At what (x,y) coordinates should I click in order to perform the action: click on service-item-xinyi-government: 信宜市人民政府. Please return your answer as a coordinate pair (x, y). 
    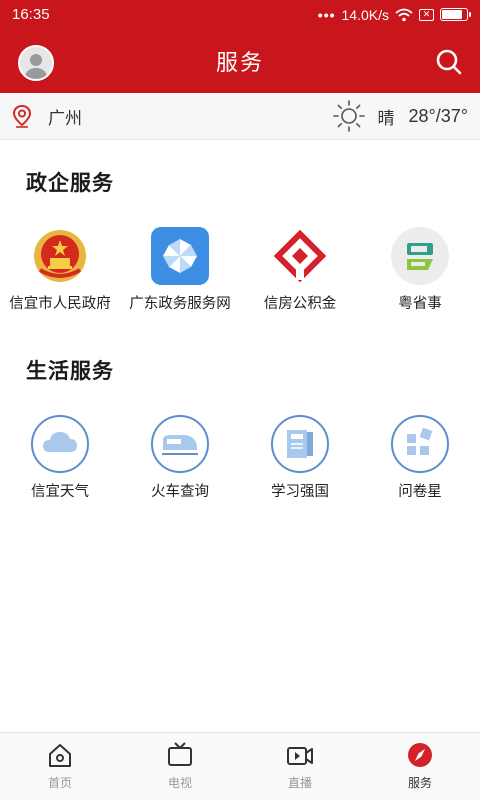
    Looking at the image, I should click on (60, 269).